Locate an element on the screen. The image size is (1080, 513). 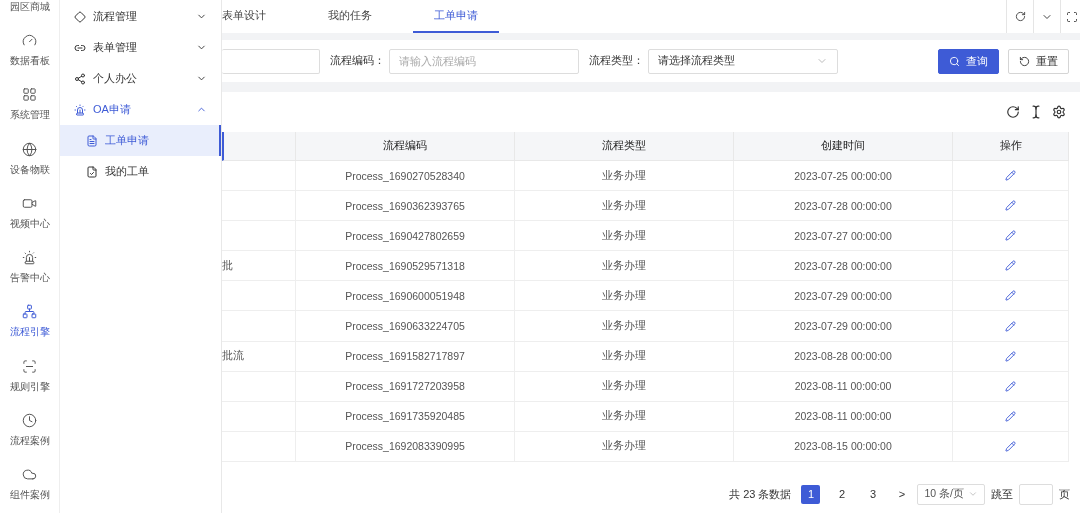
scan-icon is located at coordinates (29, 366).